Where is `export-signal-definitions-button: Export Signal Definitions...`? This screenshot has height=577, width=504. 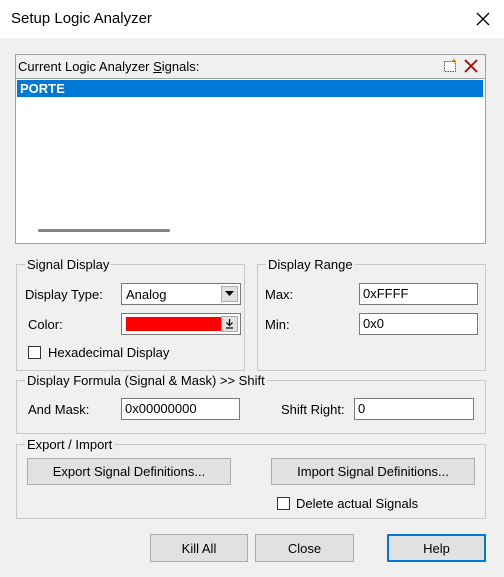
export-signal-definitions-button: Export Signal Definitions... is located at coordinates (129, 471).